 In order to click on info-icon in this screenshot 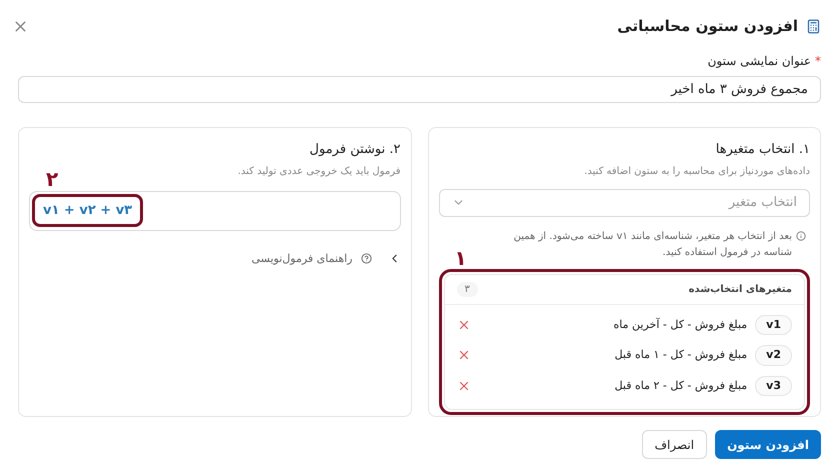, I will do `click(801, 235)`.